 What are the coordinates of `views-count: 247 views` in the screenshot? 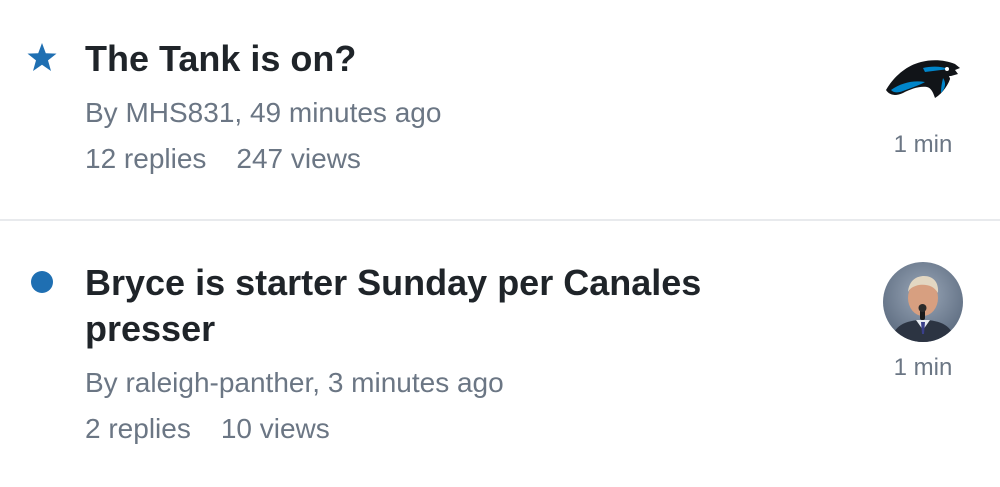 It's located at (298, 158).